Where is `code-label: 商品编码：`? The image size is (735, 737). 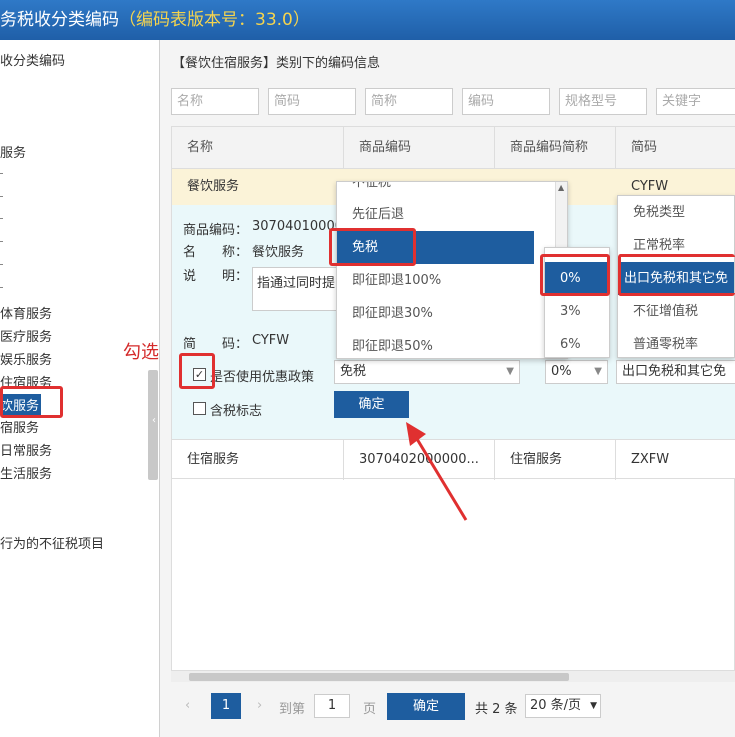
code-label: 商品编码： is located at coordinates (216, 230).